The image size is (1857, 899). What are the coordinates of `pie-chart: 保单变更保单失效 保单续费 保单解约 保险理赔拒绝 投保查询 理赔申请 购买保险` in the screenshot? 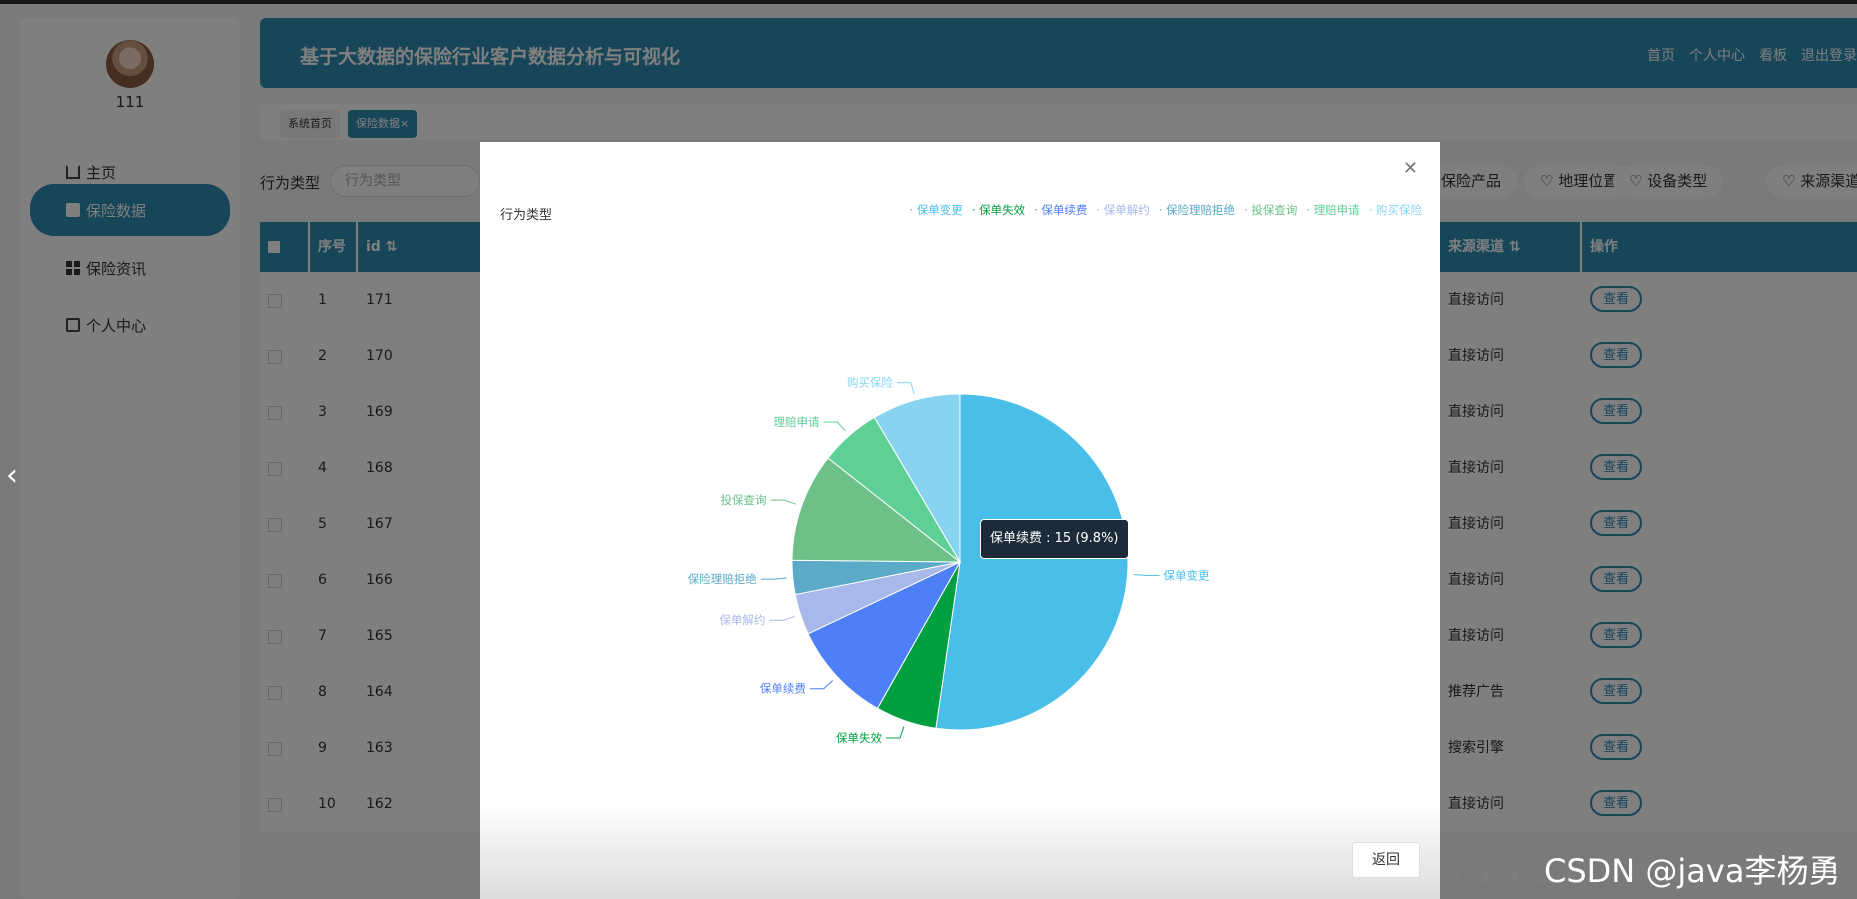 It's located at (949, 560).